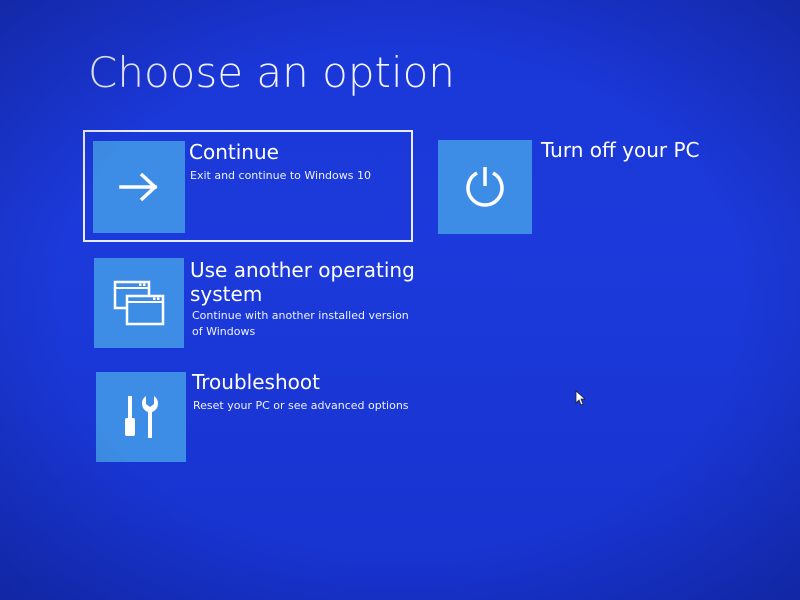 This screenshot has height=600, width=800. I want to click on turn-off-tile, so click(485, 187).